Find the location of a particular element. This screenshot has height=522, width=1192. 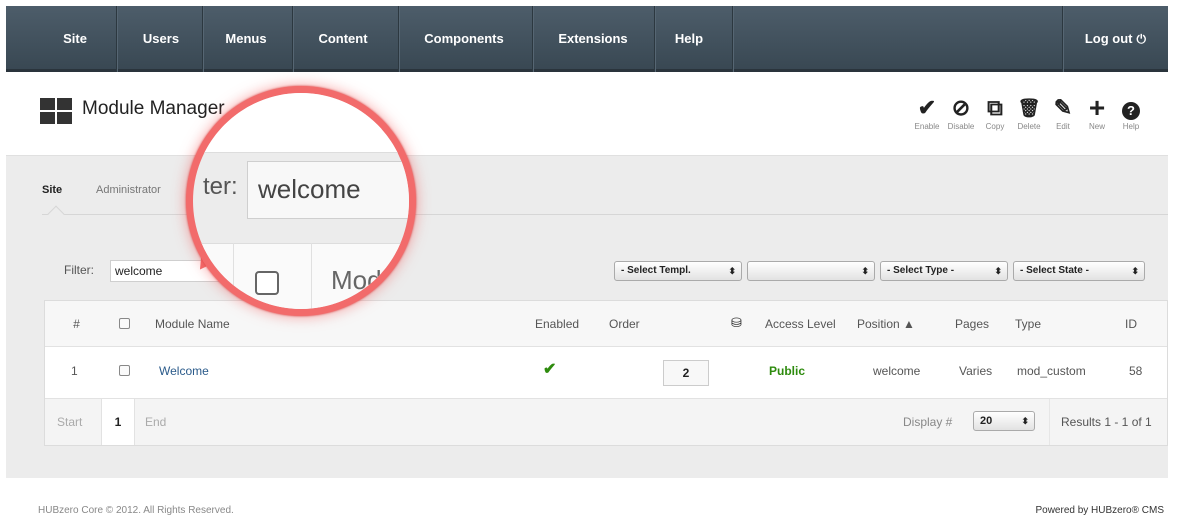

nav-components: Components is located at coordinates (464, 39).